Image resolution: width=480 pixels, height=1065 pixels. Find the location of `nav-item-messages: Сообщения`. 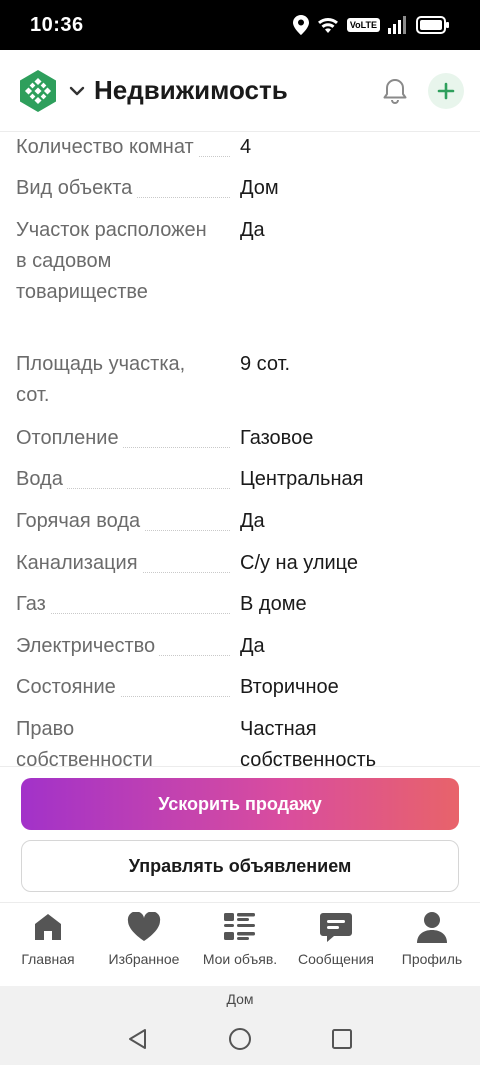

nav-item-messages: Сообщения is located at coordinates (336, 944).